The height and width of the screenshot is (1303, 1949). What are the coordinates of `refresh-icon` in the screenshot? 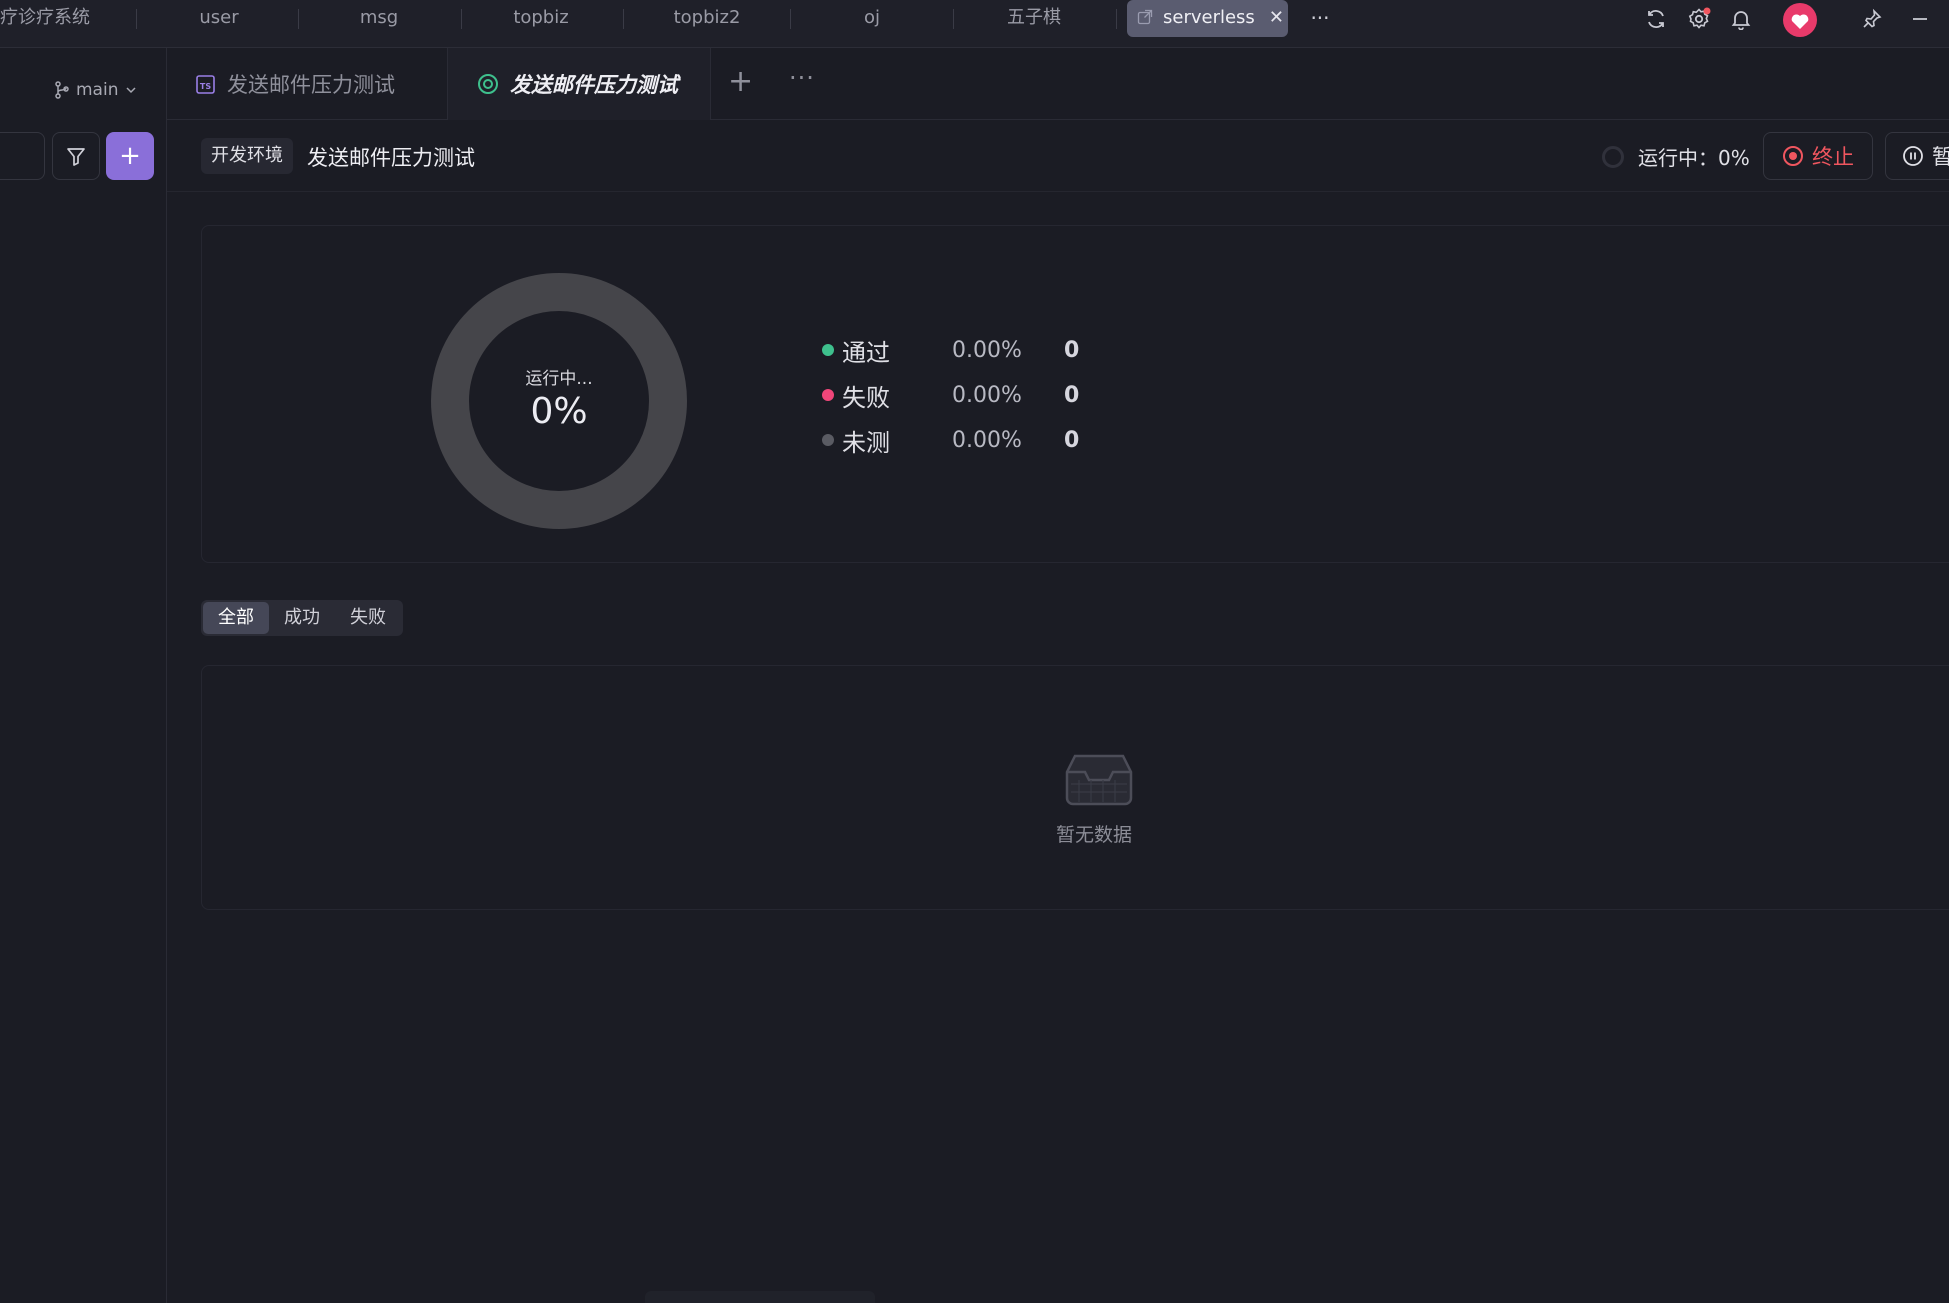 It's located at (1656, 19).